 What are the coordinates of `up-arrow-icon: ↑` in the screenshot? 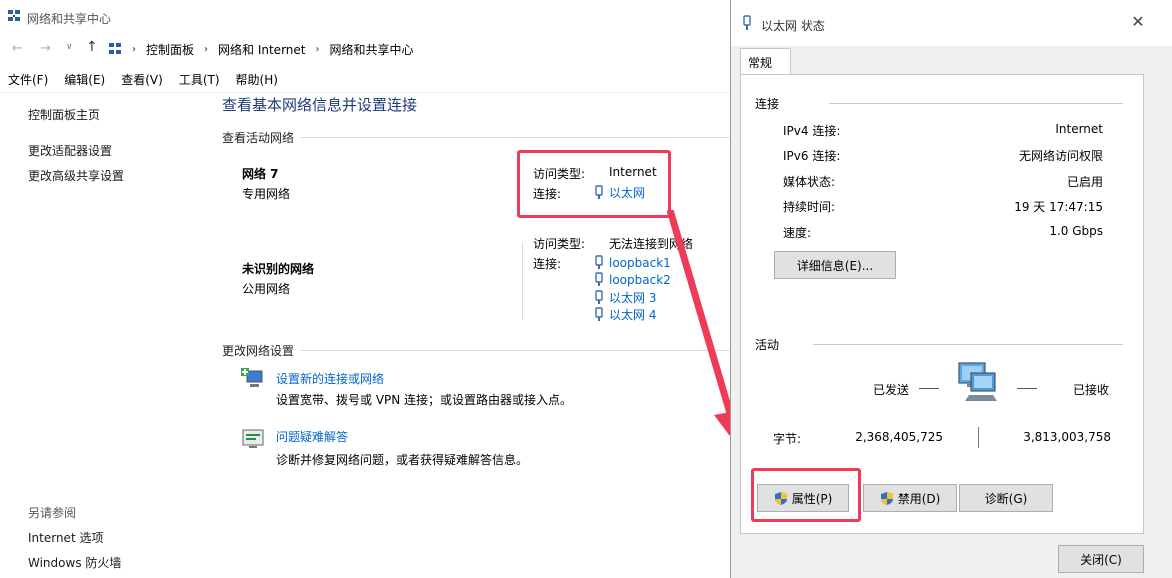 It's located at (92, 47).